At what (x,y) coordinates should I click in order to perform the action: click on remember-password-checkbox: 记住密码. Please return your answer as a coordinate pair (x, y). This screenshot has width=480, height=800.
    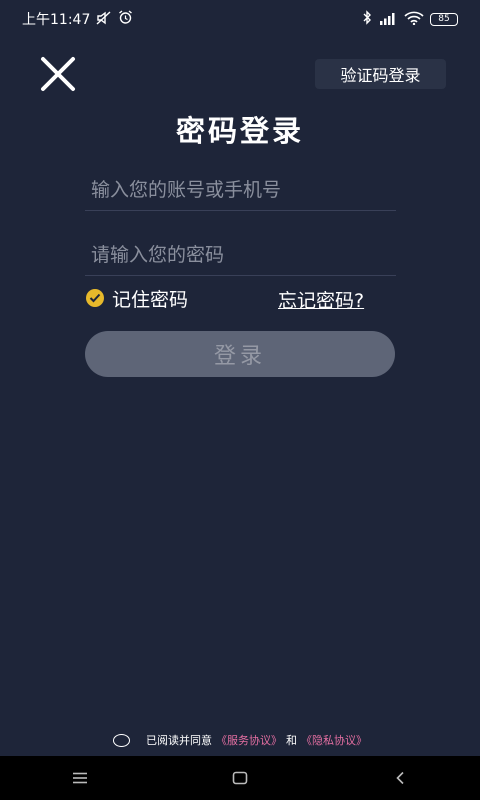
    Looking at the image, I should click on (137, 298).